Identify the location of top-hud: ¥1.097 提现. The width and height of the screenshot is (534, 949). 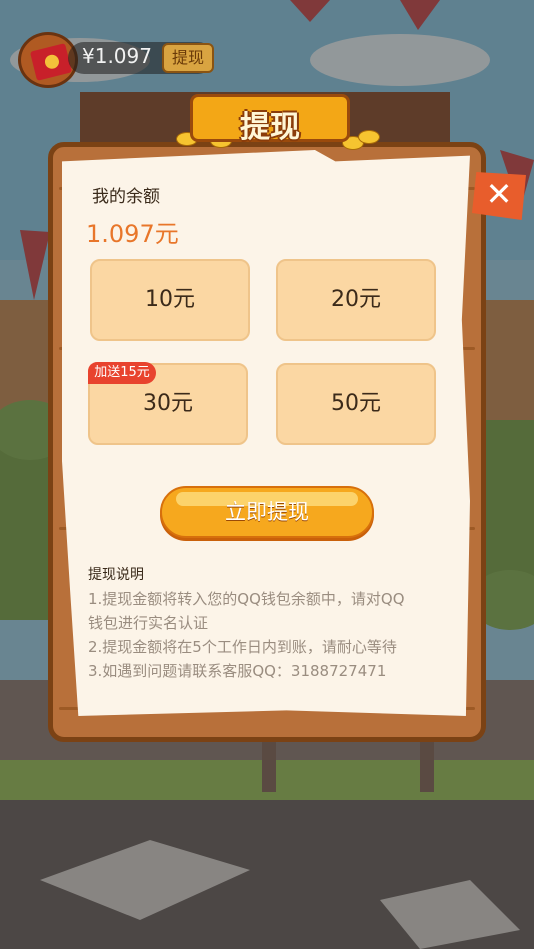
(116, 60).